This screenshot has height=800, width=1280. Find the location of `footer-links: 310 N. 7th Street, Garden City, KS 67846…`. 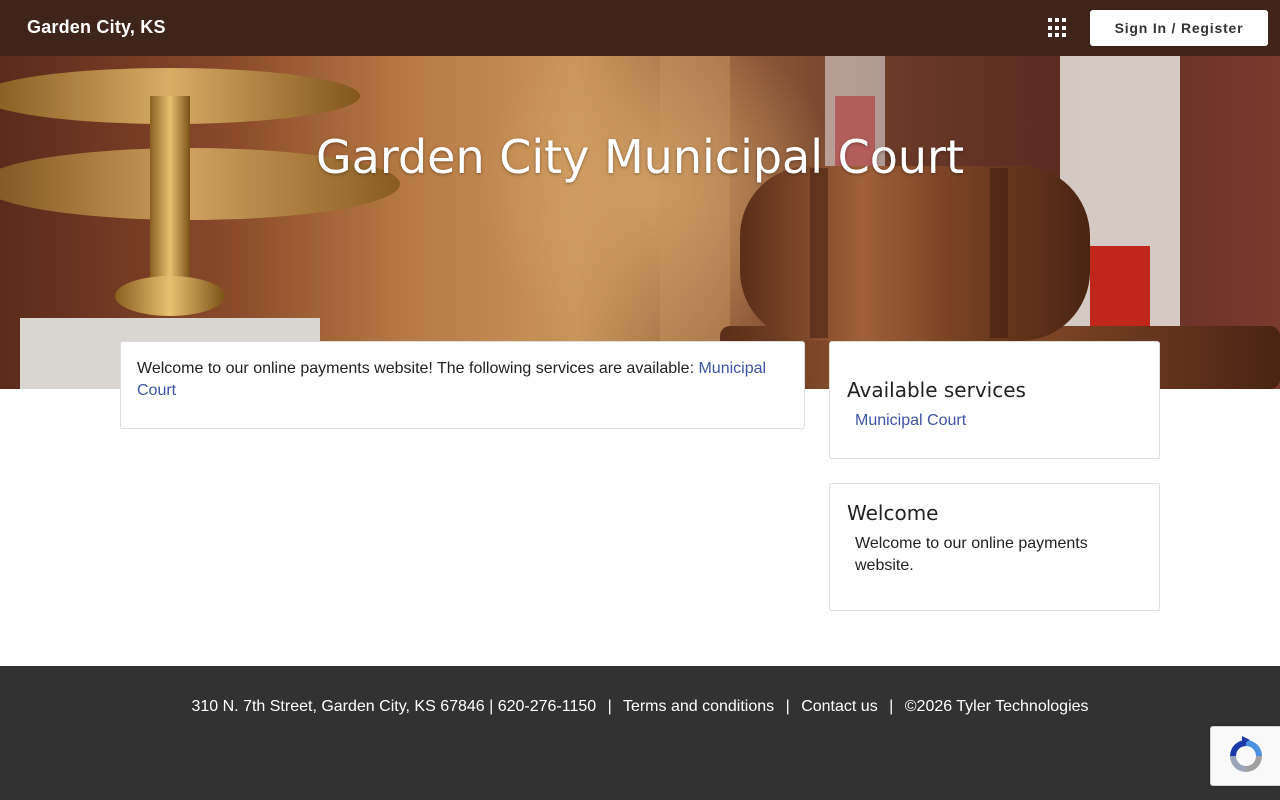

footer-links: 310 N. 7th Street, Garden City, KS 67846… is located at coordinates (640, 707).